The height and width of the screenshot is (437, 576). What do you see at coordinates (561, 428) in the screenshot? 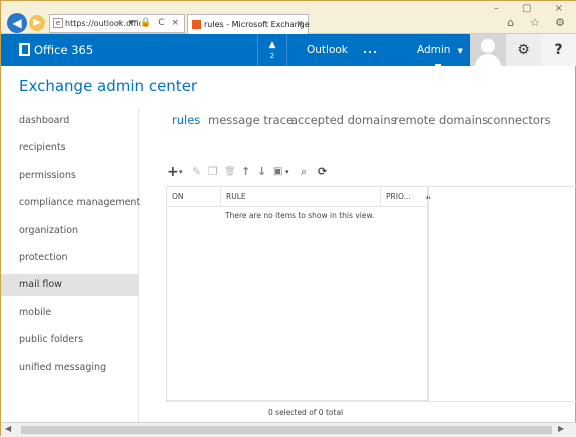
I see `scroll-right-icon: ▶` at bounding box center [561, 428].